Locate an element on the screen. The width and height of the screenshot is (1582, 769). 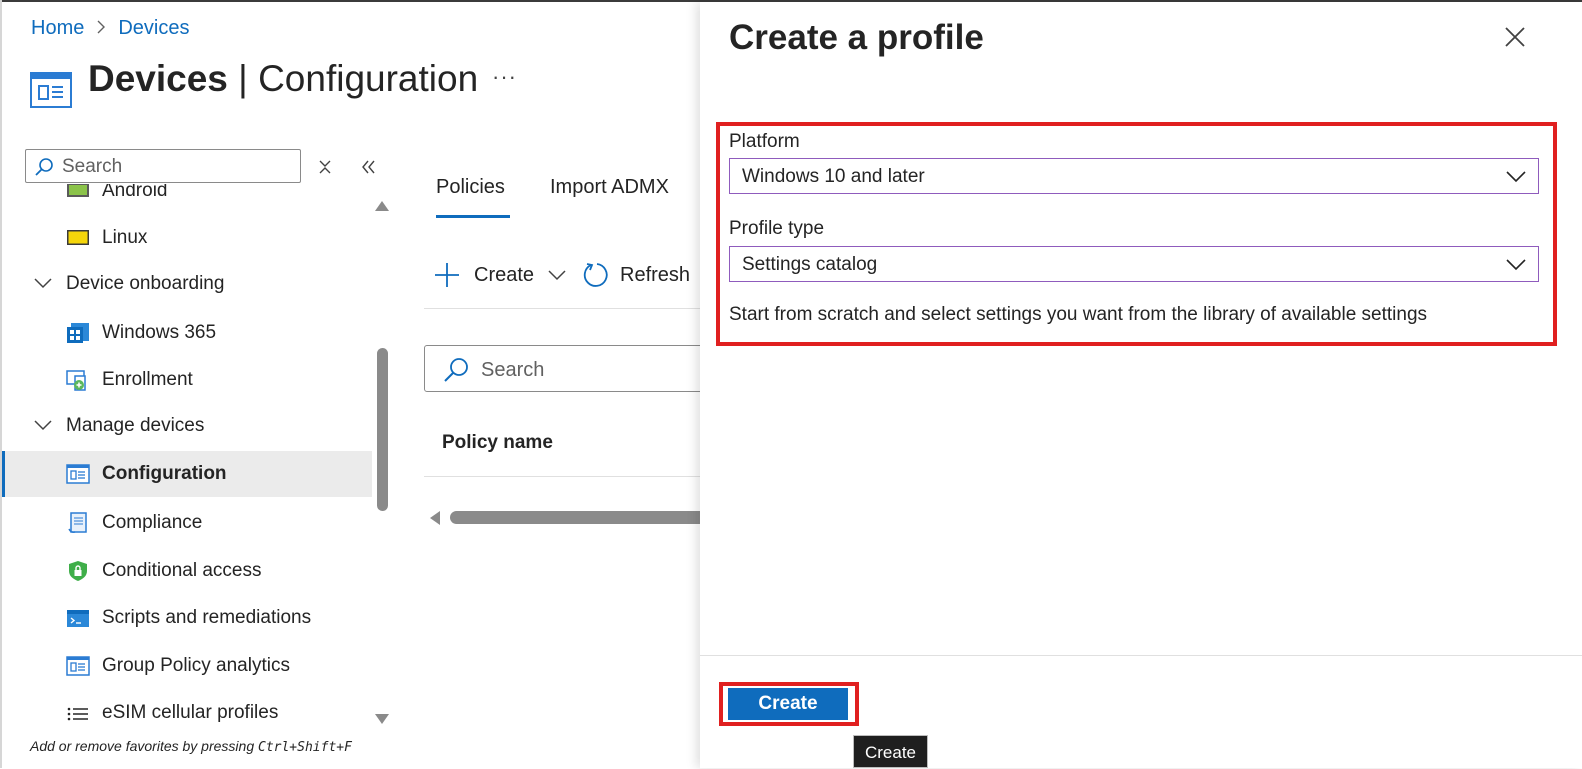
more-options-button: ··· is located at coordinates (504, 77).